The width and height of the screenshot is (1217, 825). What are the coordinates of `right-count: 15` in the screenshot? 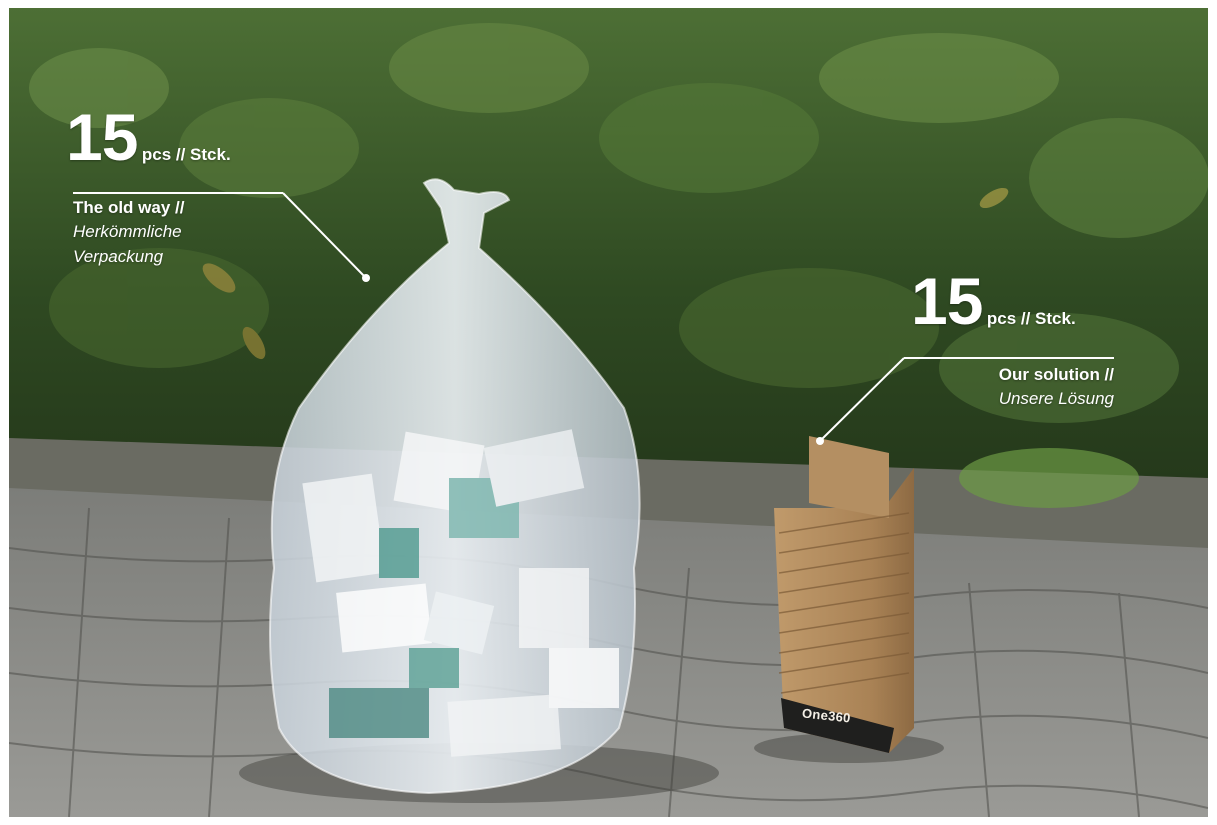 It's located at (947, 301).